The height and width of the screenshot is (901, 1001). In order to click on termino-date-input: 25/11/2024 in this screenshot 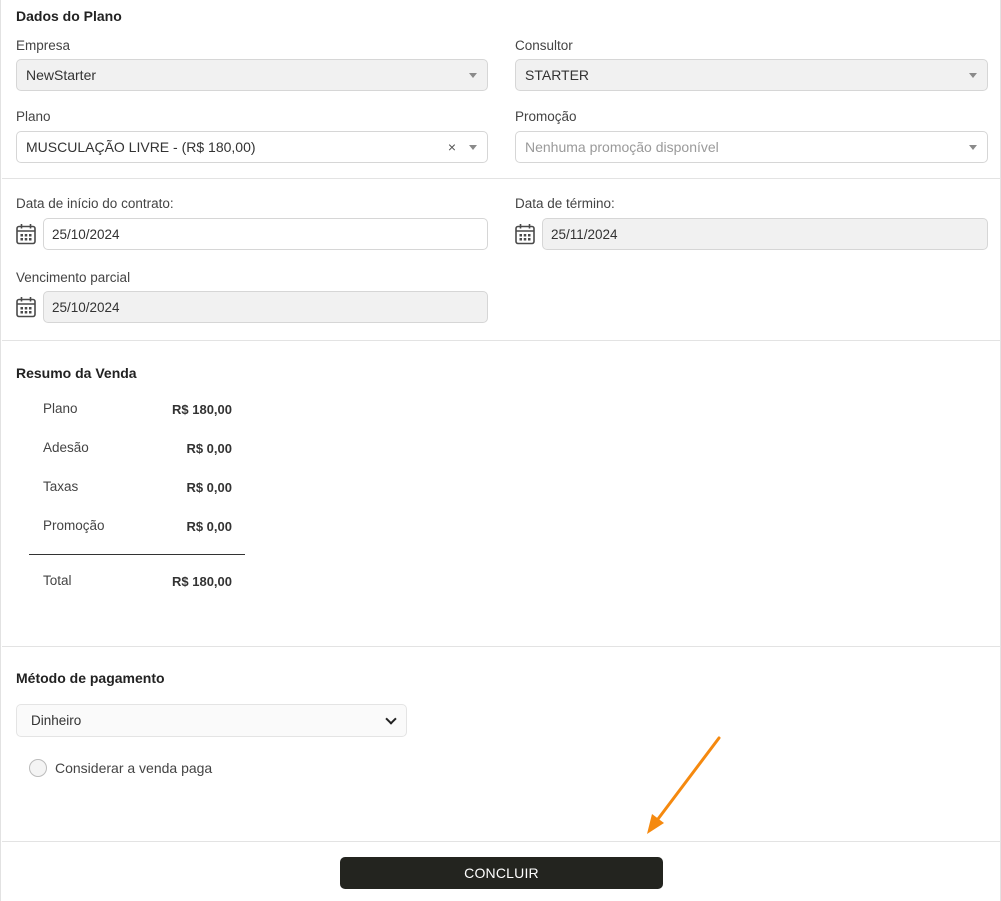, I will do `click(765, 234)`.